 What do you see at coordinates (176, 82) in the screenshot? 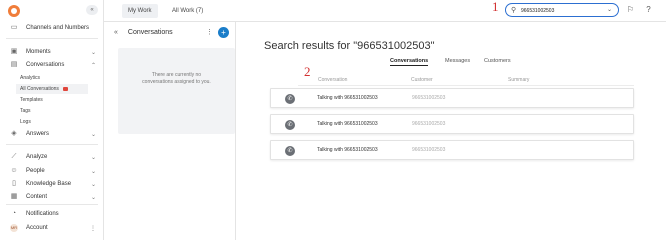
I see `empty-state-text: conversations assigned to you.` at bounding box center [176, 82].